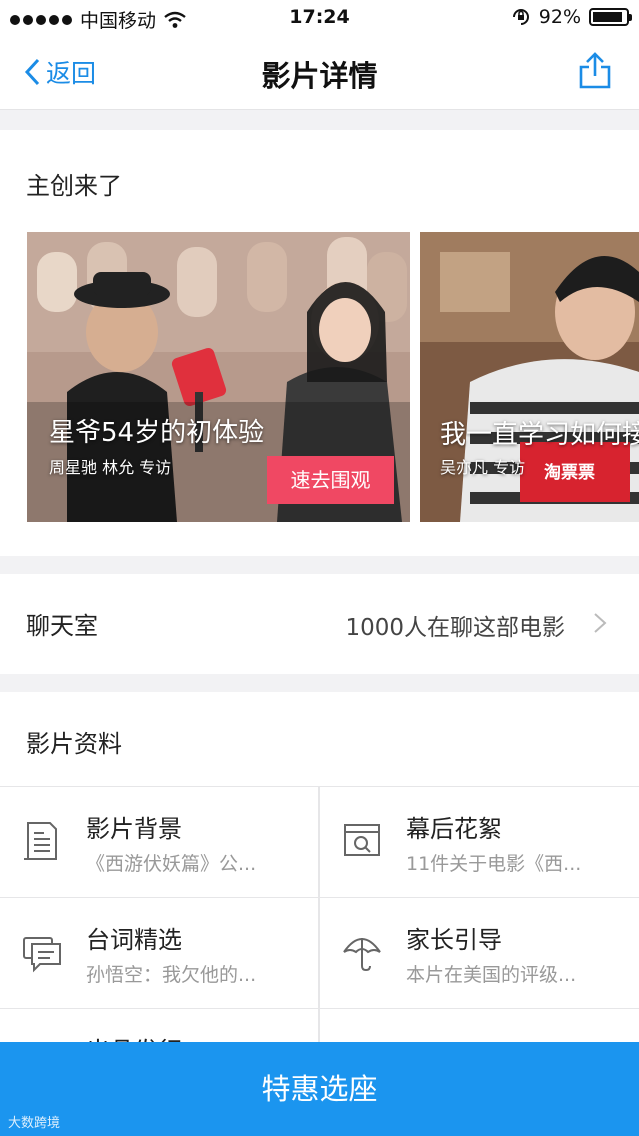 This screenshot has height=1136, width=639. I want to click on status-right: 92%, so click(571, 17).